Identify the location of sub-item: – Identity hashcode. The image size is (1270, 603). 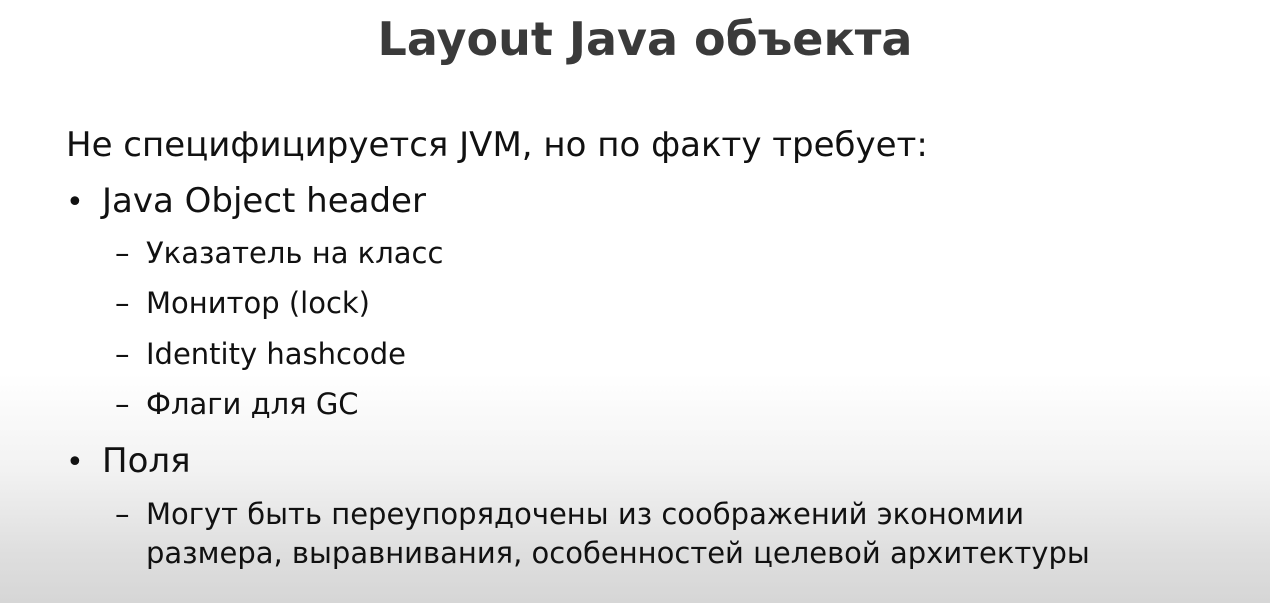
(260, 354).